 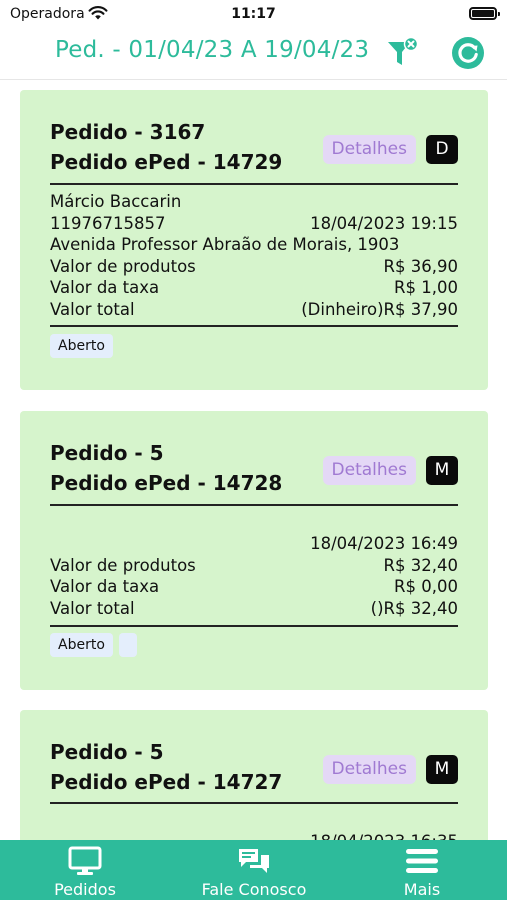 What do you see at coordinates (384, 543) in the screenshot?
I see `order-datetime: 18/04/2023 16:49` at bounding box center [384, 543].